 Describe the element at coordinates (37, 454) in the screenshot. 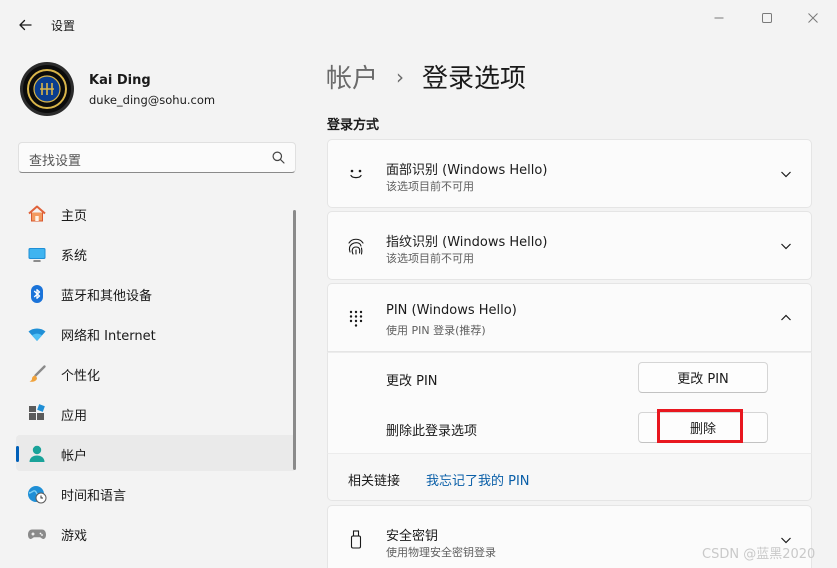

I see `person-icon` at that location.